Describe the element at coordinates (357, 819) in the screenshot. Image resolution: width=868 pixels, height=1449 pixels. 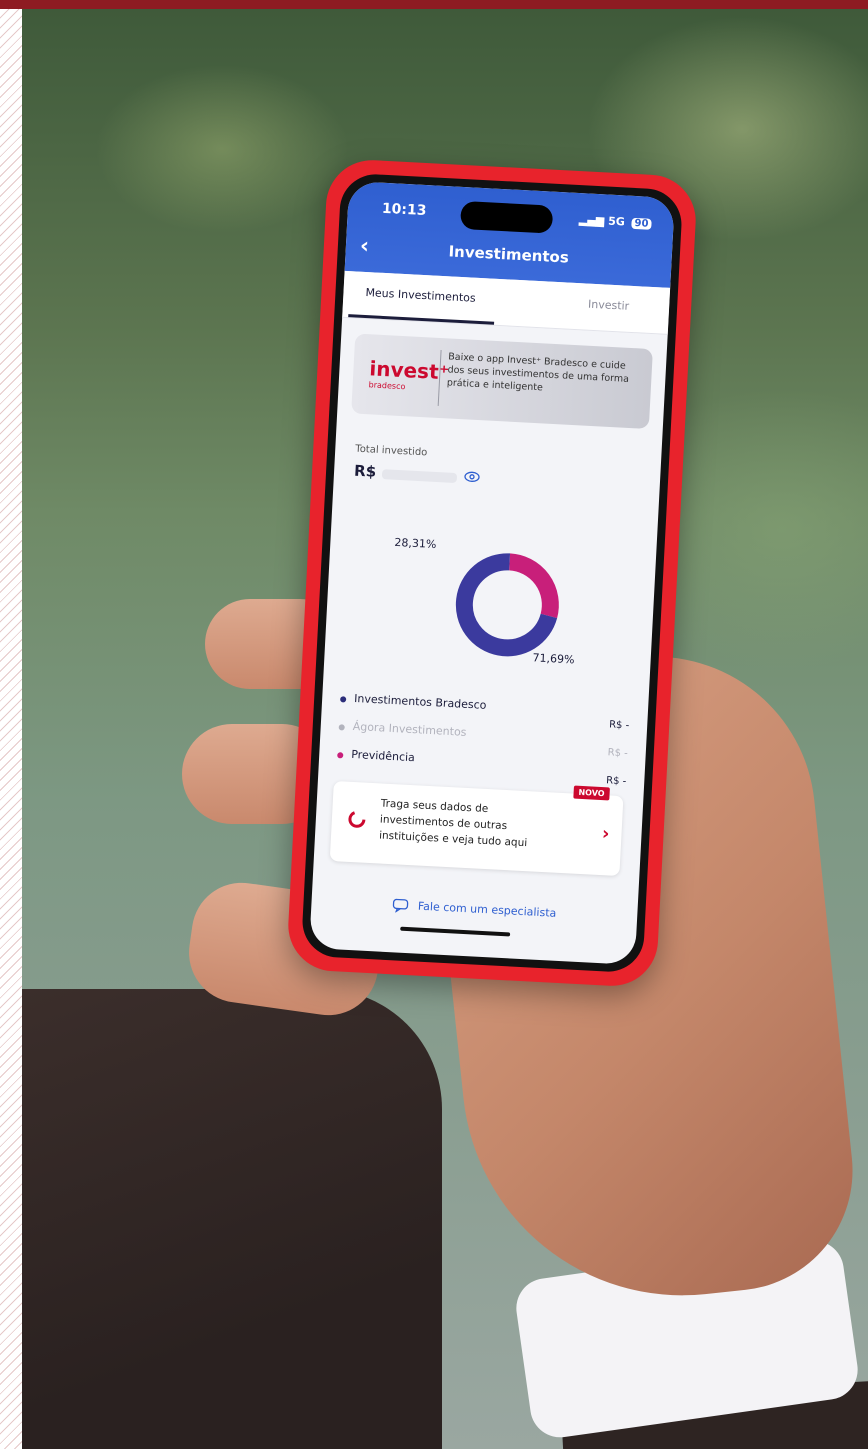
I see `open-finance-icon` at that location.